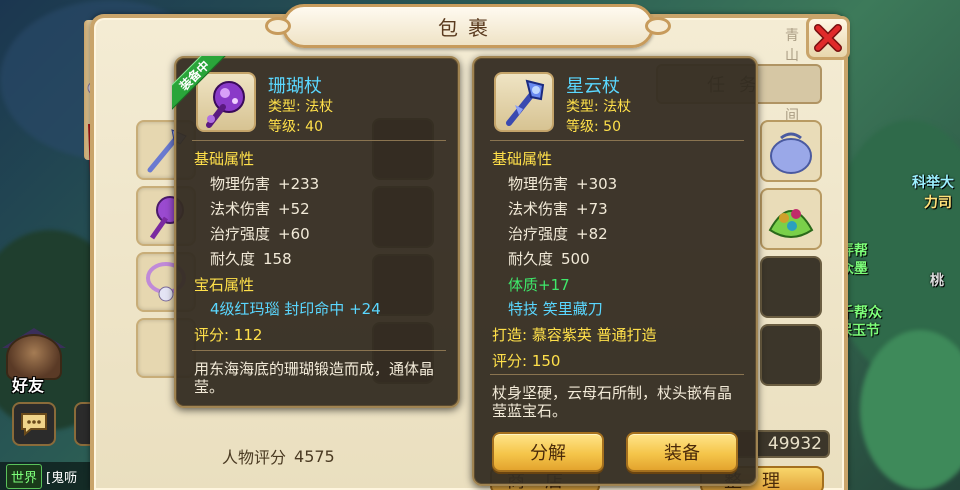 The width and height of the screenshot is (960, 490). Describe the element at coordinates (599, 107) in the screenshot. I see `compare-item-type: 类型: 法杖` at that location.